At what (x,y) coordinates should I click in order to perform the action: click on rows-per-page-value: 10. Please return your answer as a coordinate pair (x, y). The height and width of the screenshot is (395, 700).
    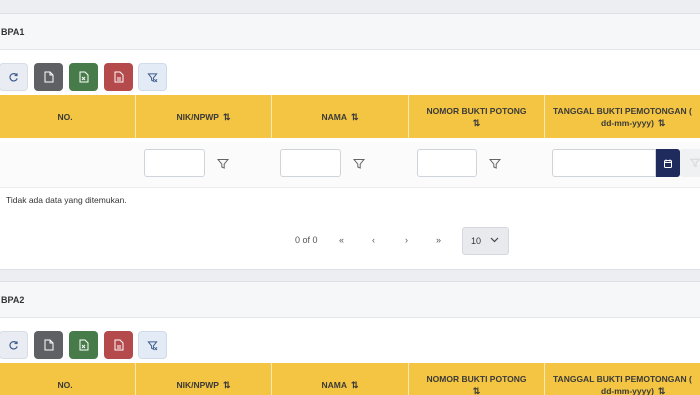
    Looking at the image, I should click on (476, 241).